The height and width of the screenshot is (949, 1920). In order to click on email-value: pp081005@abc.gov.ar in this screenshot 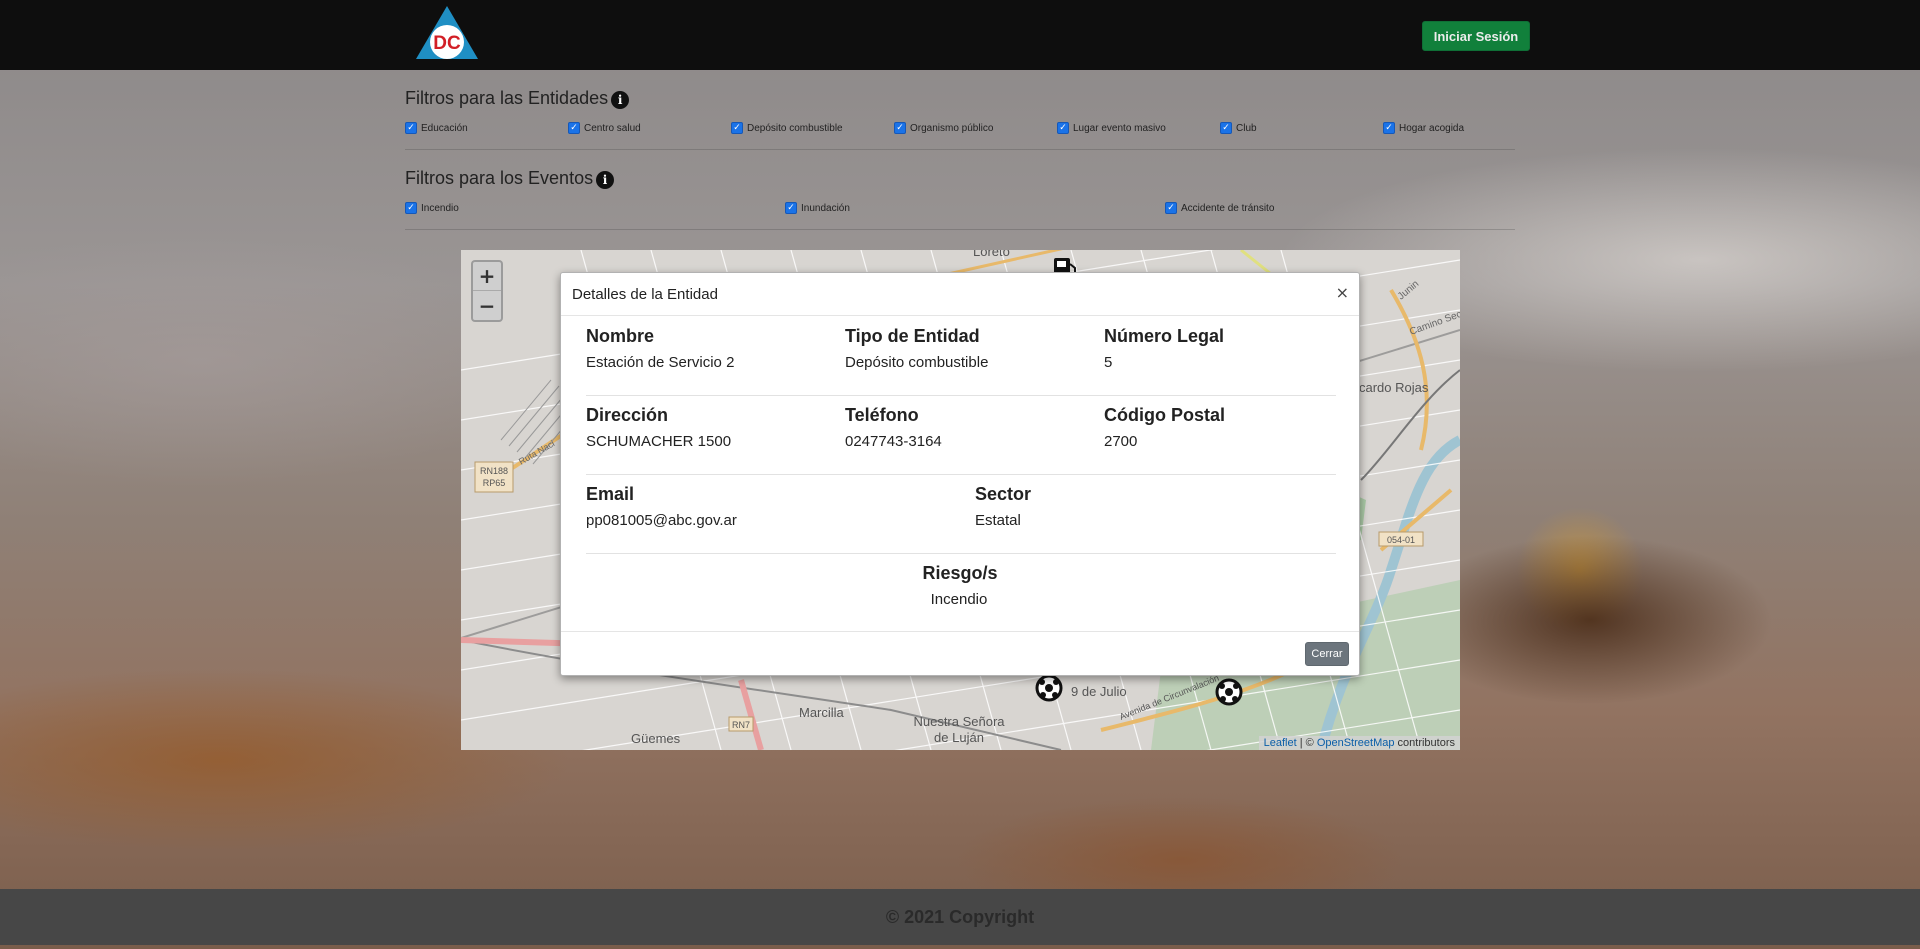, I will do `click(661, 520)`.